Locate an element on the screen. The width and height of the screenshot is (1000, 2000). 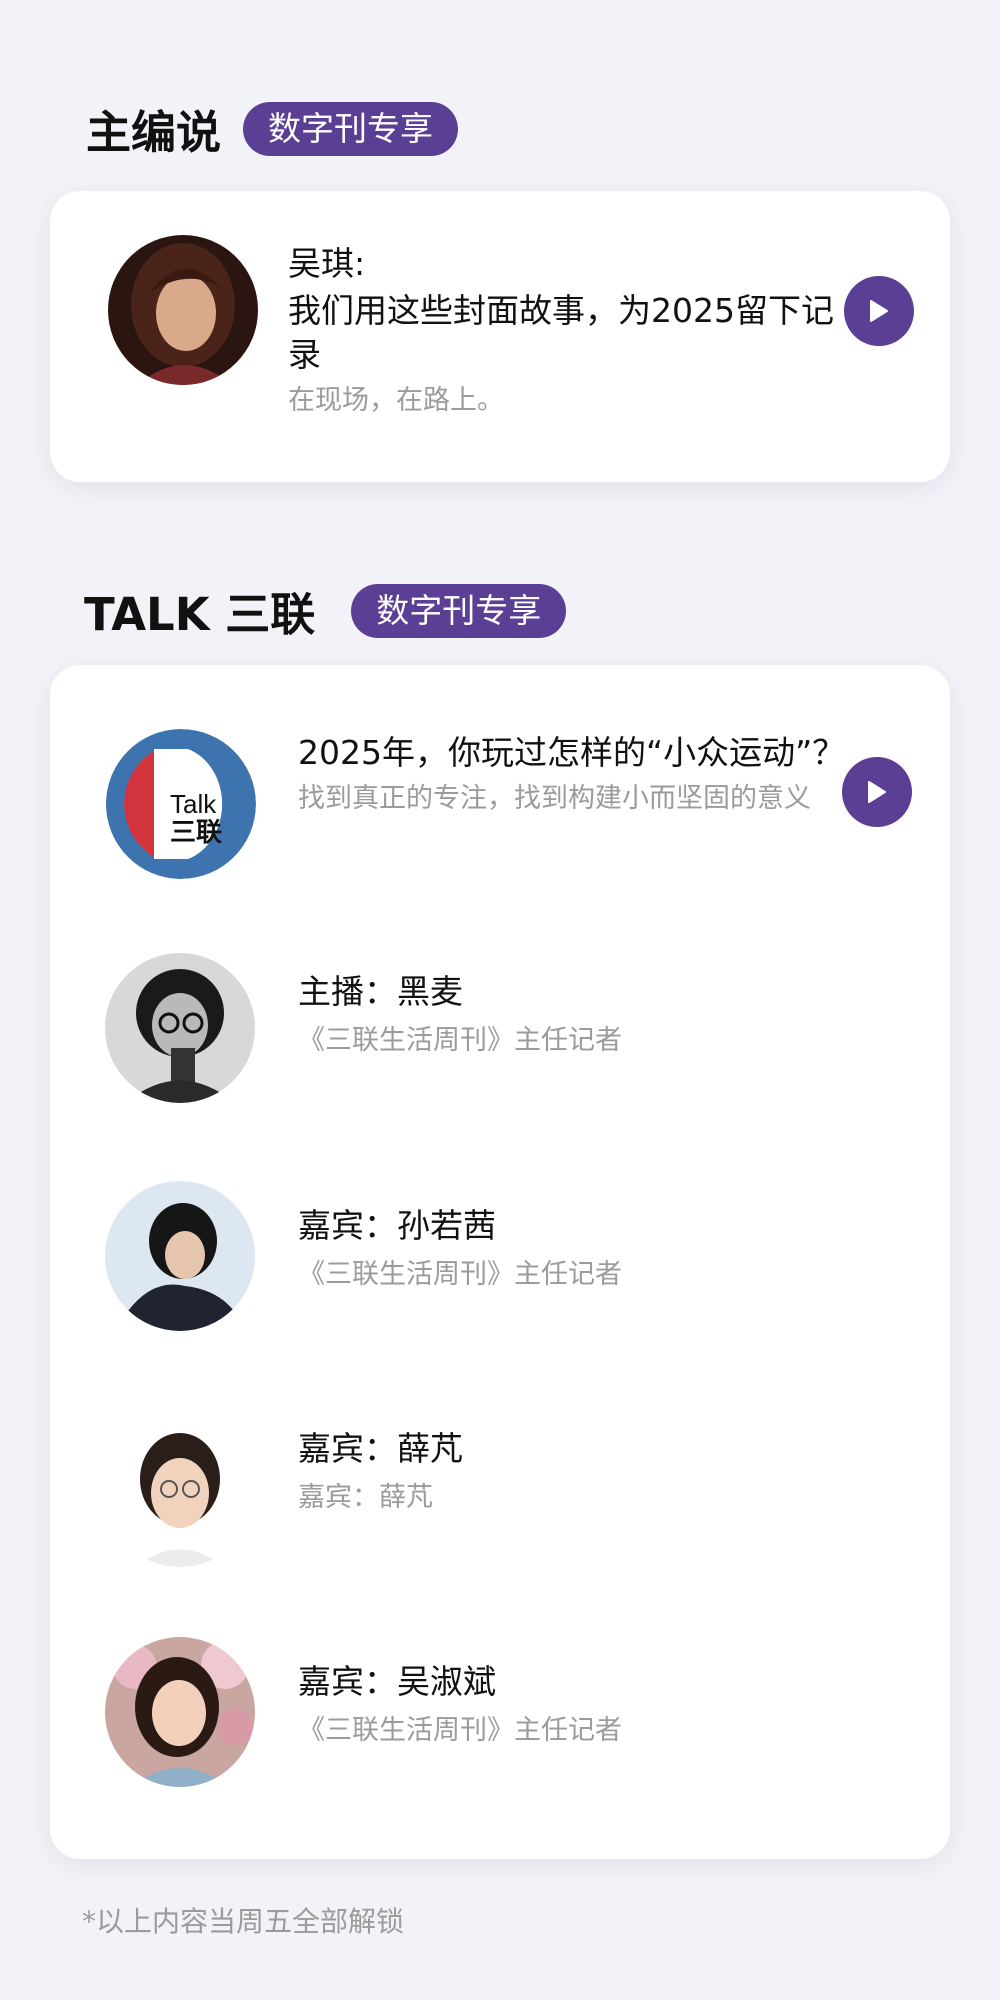
episode-title: 2025年，你玩过怎样的“小众运动”？ is located at coordinates (572, 752).